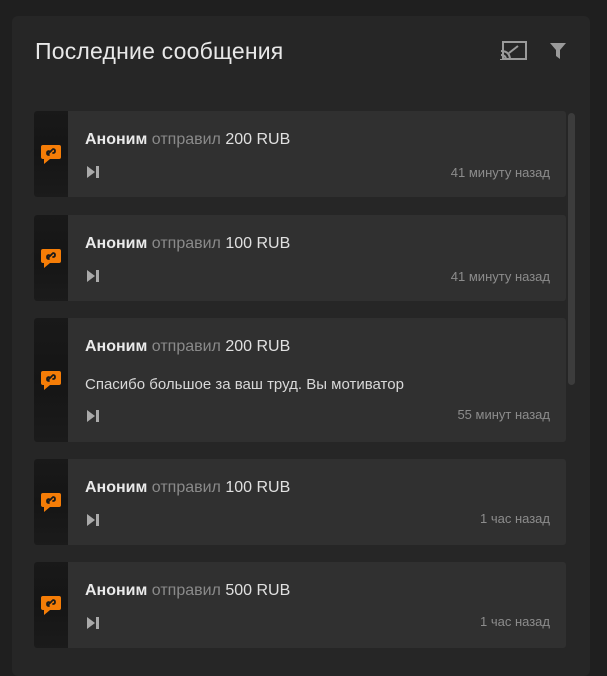 This screenshot has height=676, width=607. What do you see at coordinates (300, 154) in the screenshot?
I see `message-item: Аноним отправил 200 RUB 41 минуту назад` at bounding box center [300, 154].